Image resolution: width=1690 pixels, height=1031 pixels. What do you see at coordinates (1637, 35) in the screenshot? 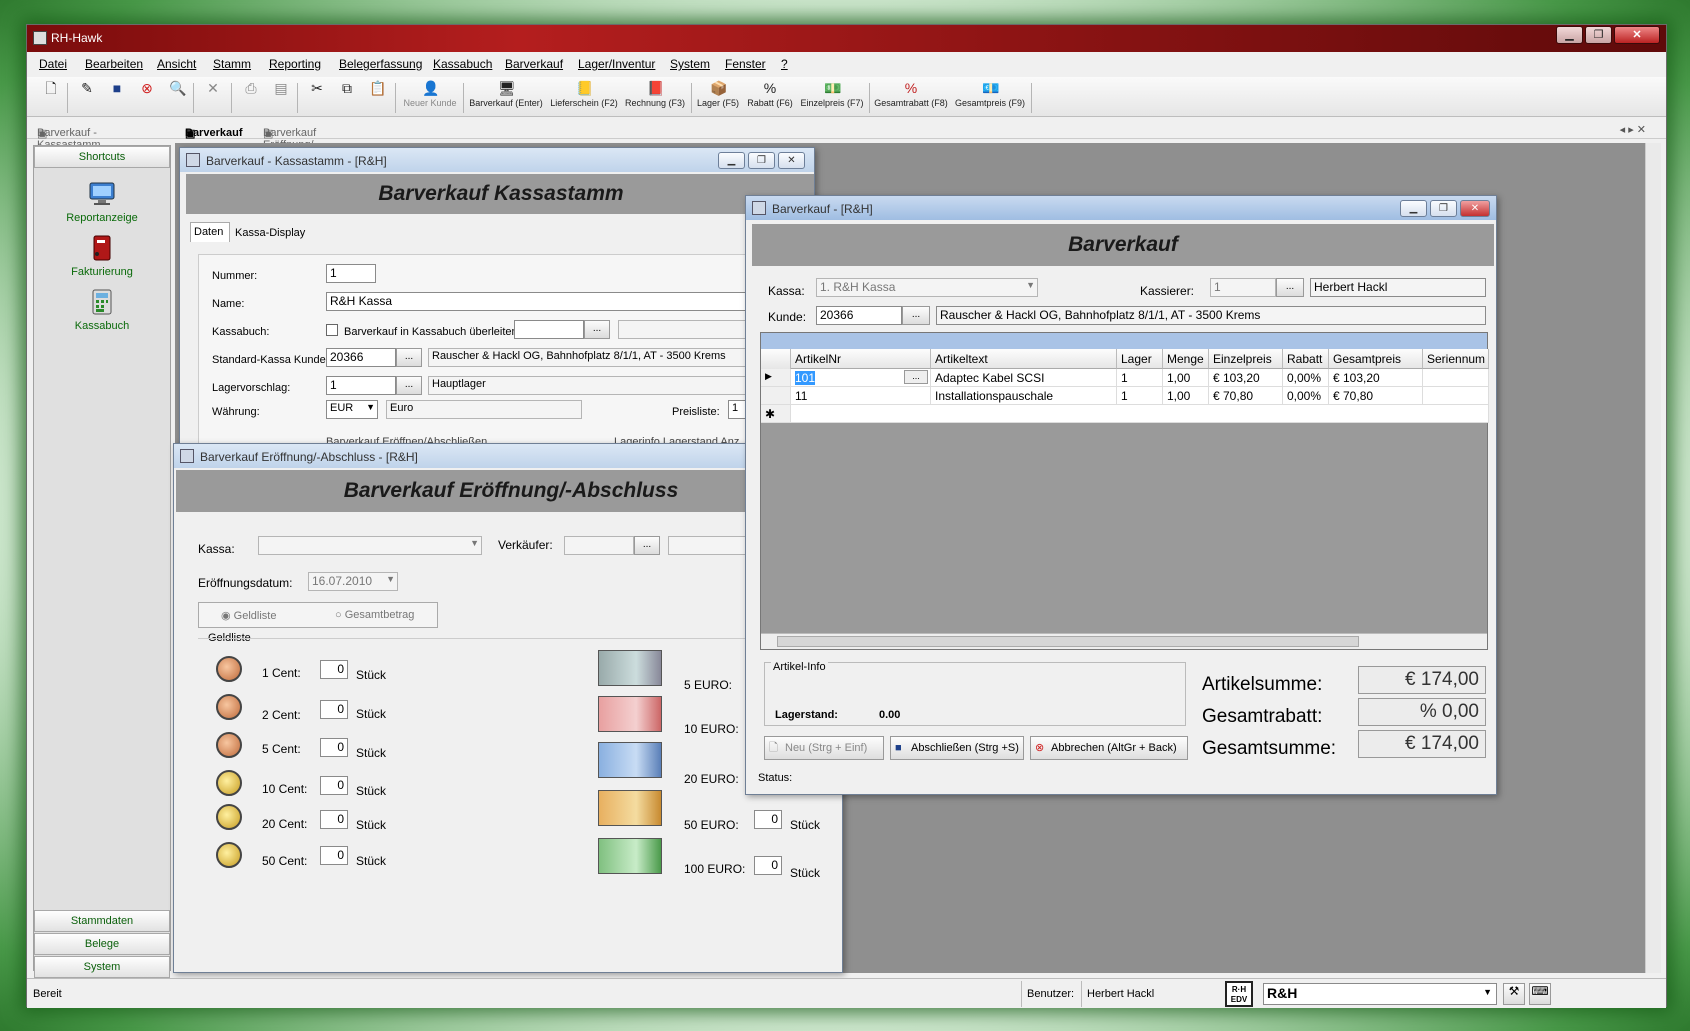
I see `close-button: ✕` at bounding box center [1637, 35].